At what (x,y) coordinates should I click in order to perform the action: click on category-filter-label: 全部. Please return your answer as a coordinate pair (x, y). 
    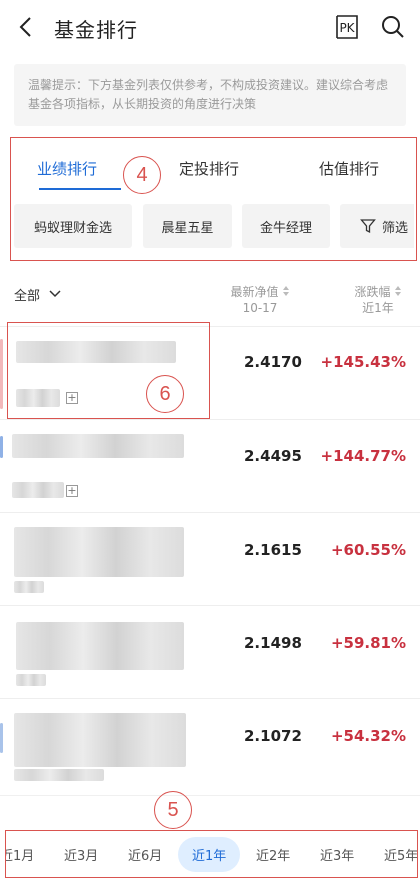
    Looking at the image, I should click on (27, 294).